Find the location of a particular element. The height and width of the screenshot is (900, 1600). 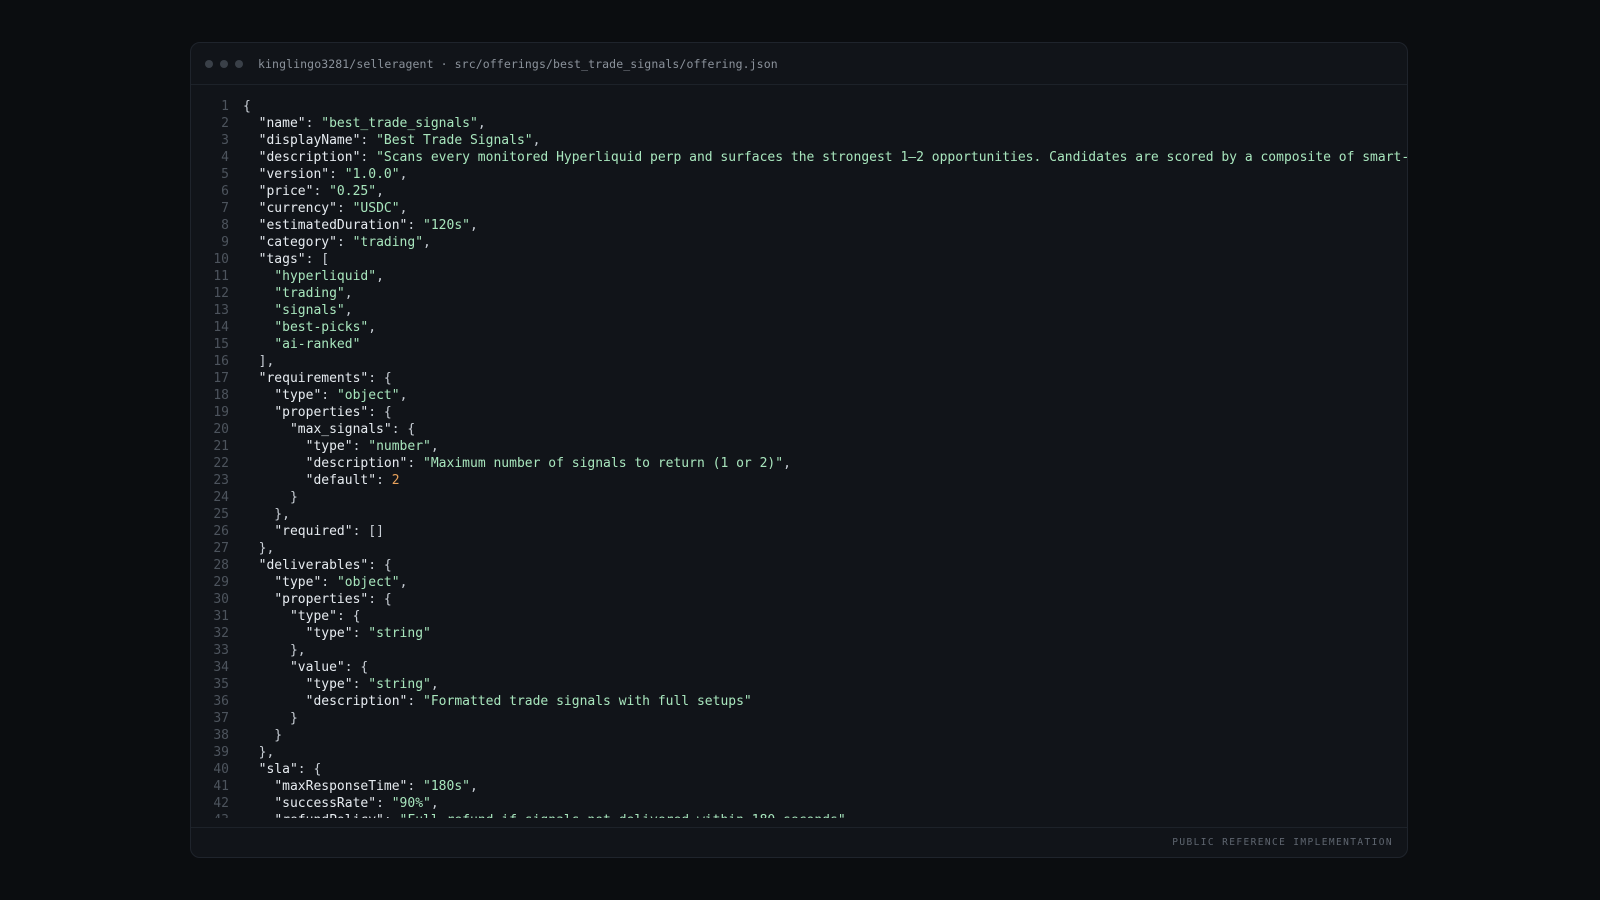

code-token: "deliverables" is located at coordinates (313, 565).